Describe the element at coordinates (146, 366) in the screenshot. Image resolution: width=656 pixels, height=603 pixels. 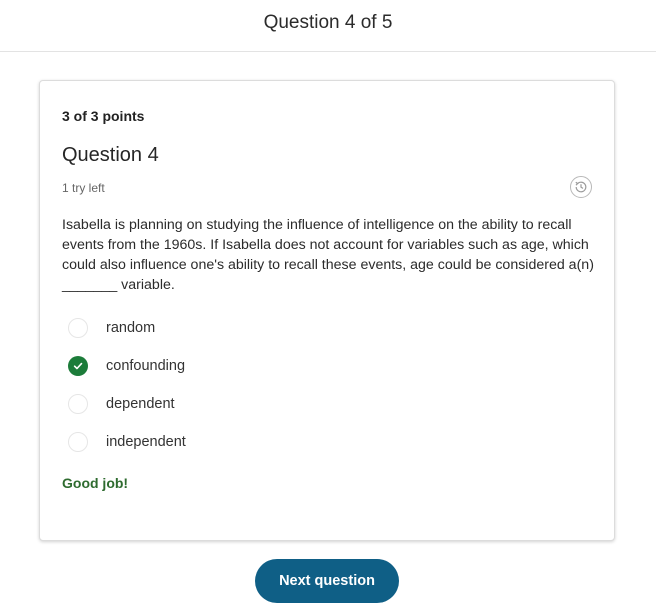
I see `option-label: confounding` at that location.